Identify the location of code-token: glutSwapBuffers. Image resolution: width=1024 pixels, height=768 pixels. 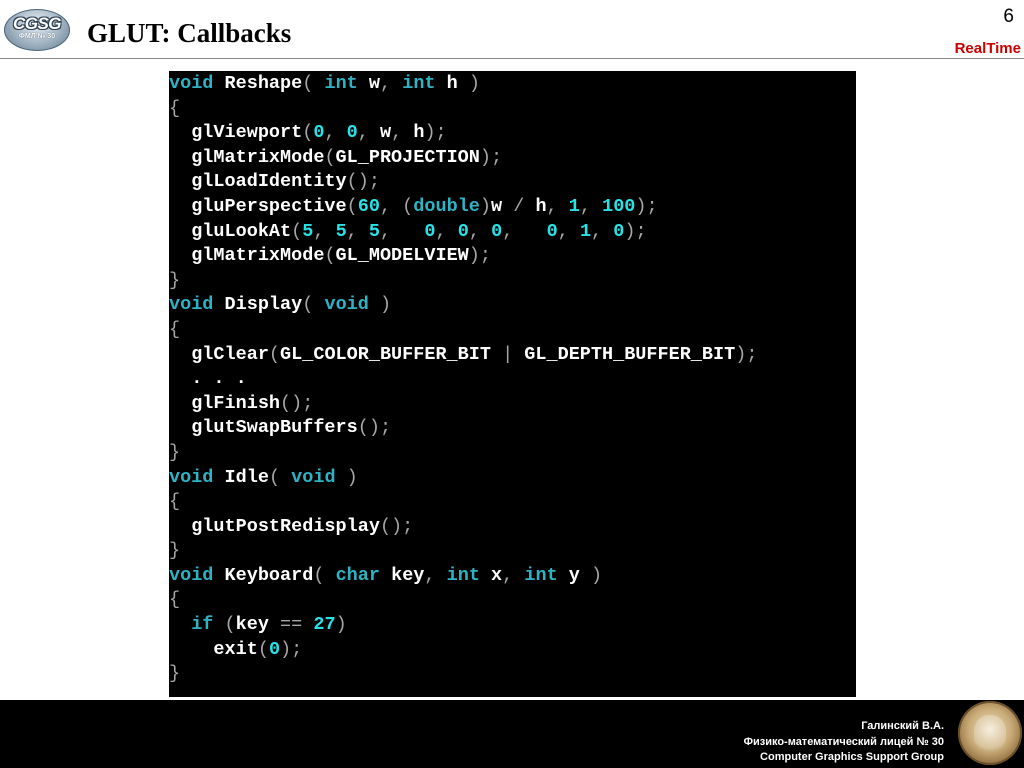
(263, 428).